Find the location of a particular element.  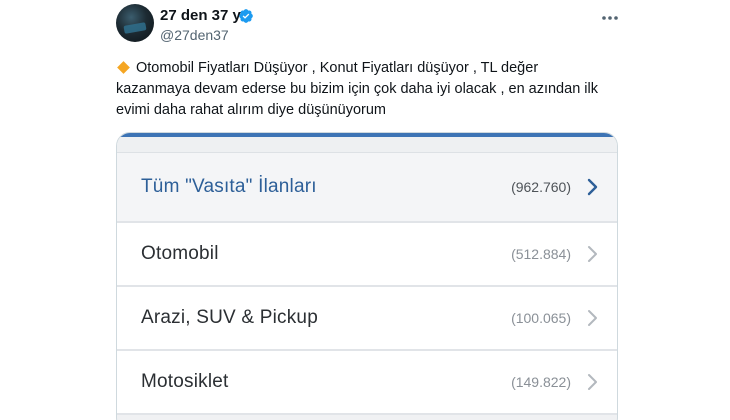

more-options-icon is located at coordinates (610, 18).